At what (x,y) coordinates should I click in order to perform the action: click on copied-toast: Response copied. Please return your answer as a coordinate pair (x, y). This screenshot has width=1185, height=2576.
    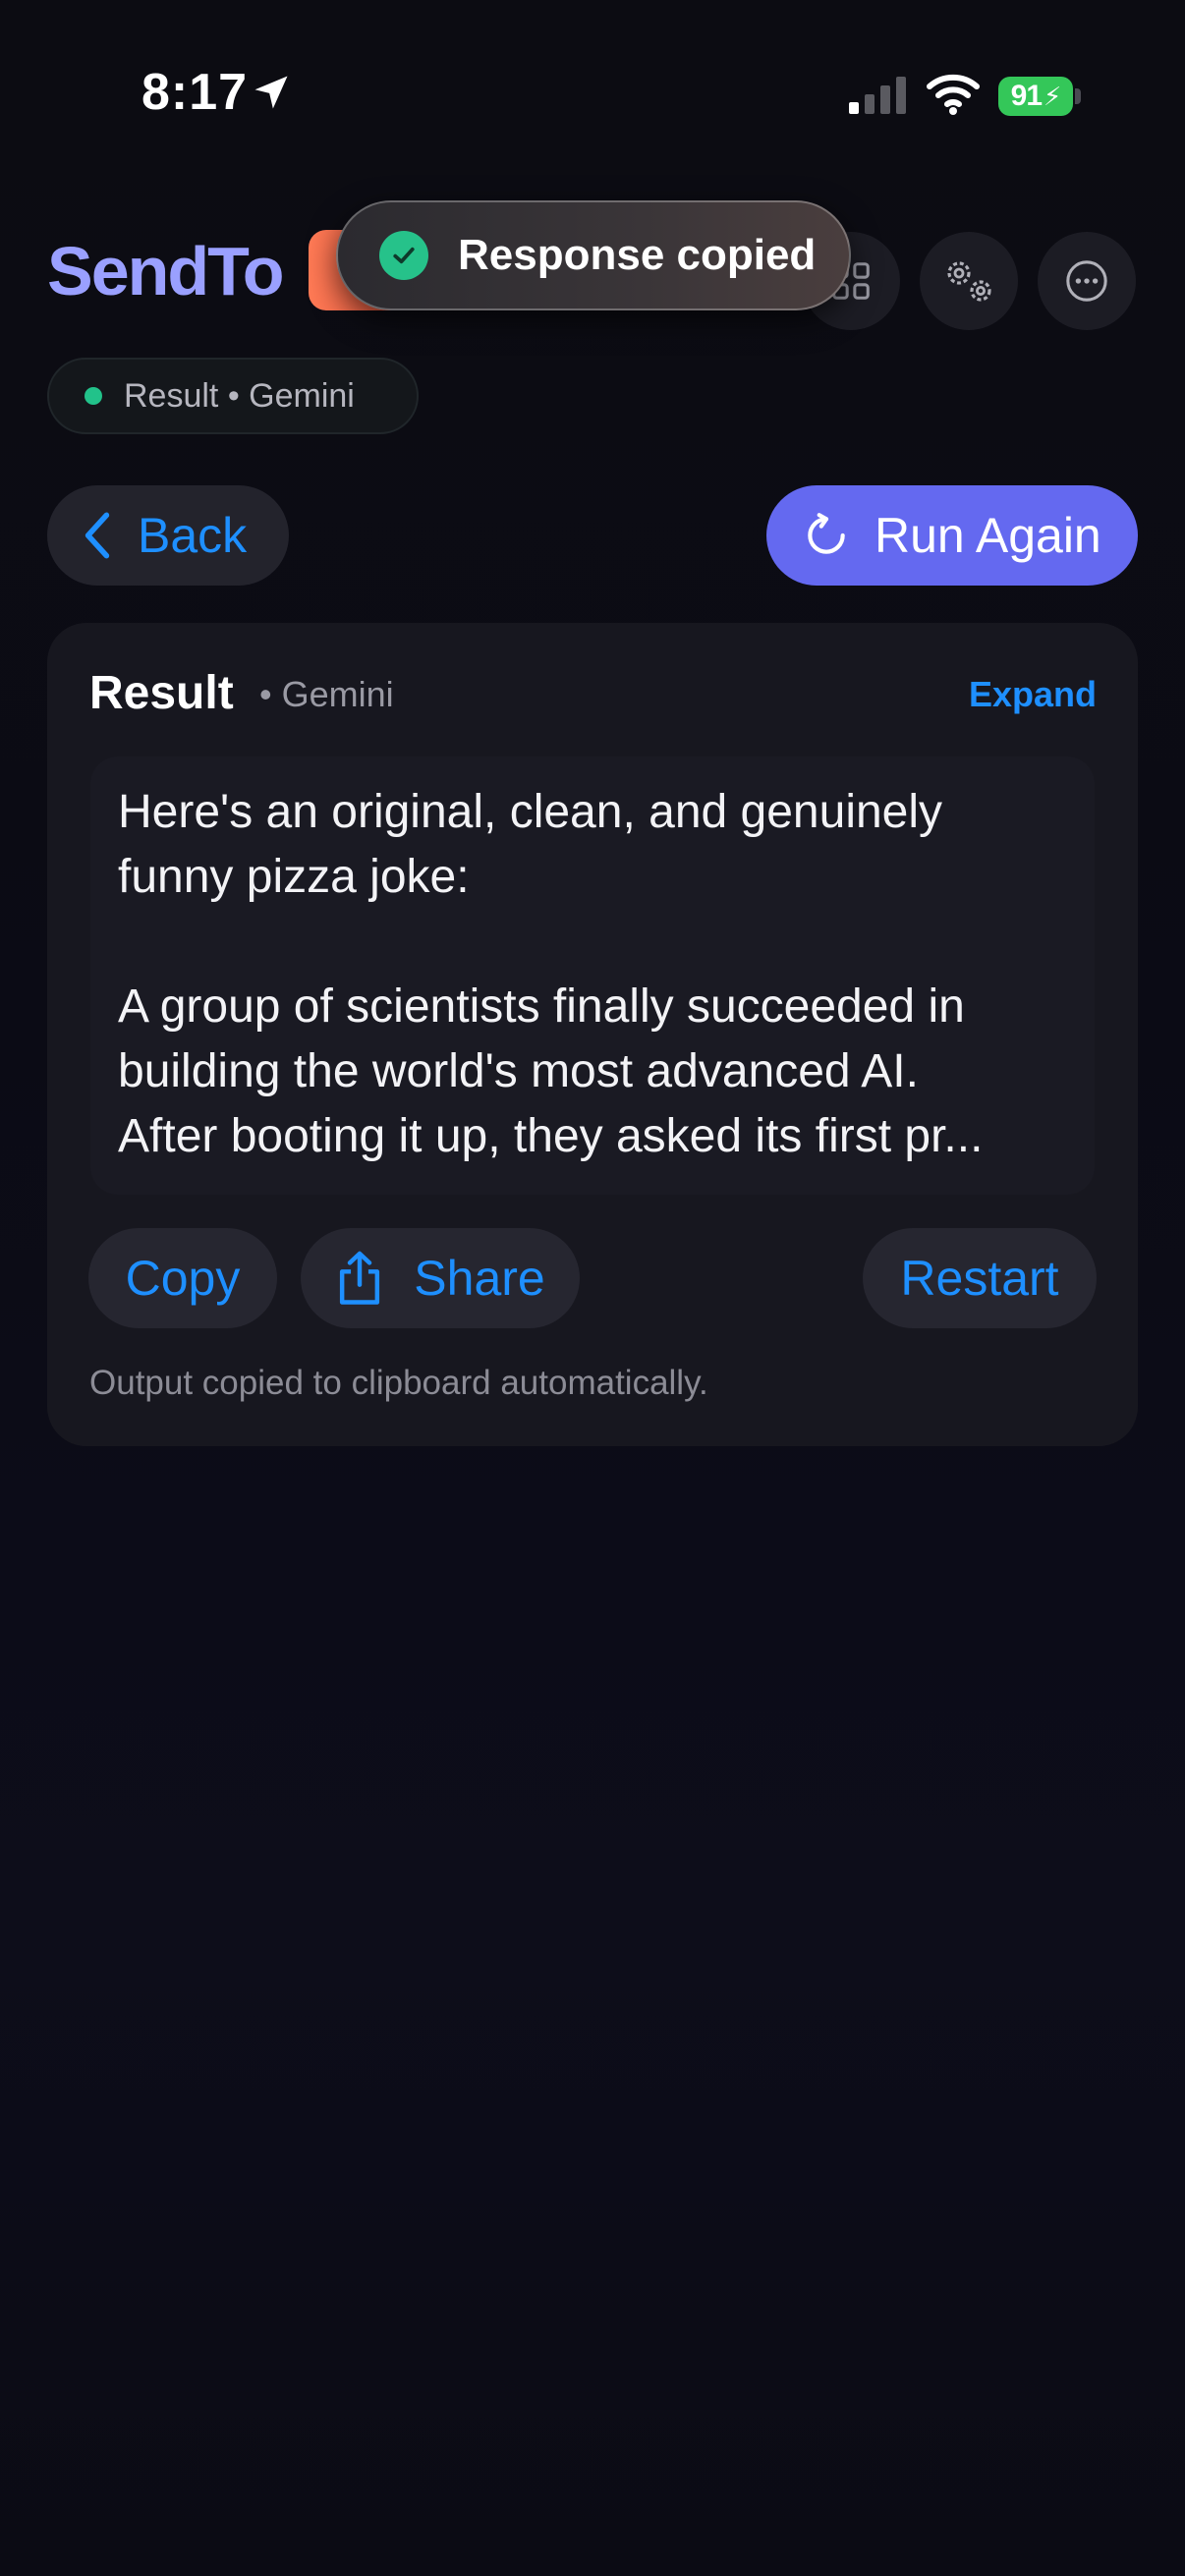
    Looking at the image, I should click on (594, 255).